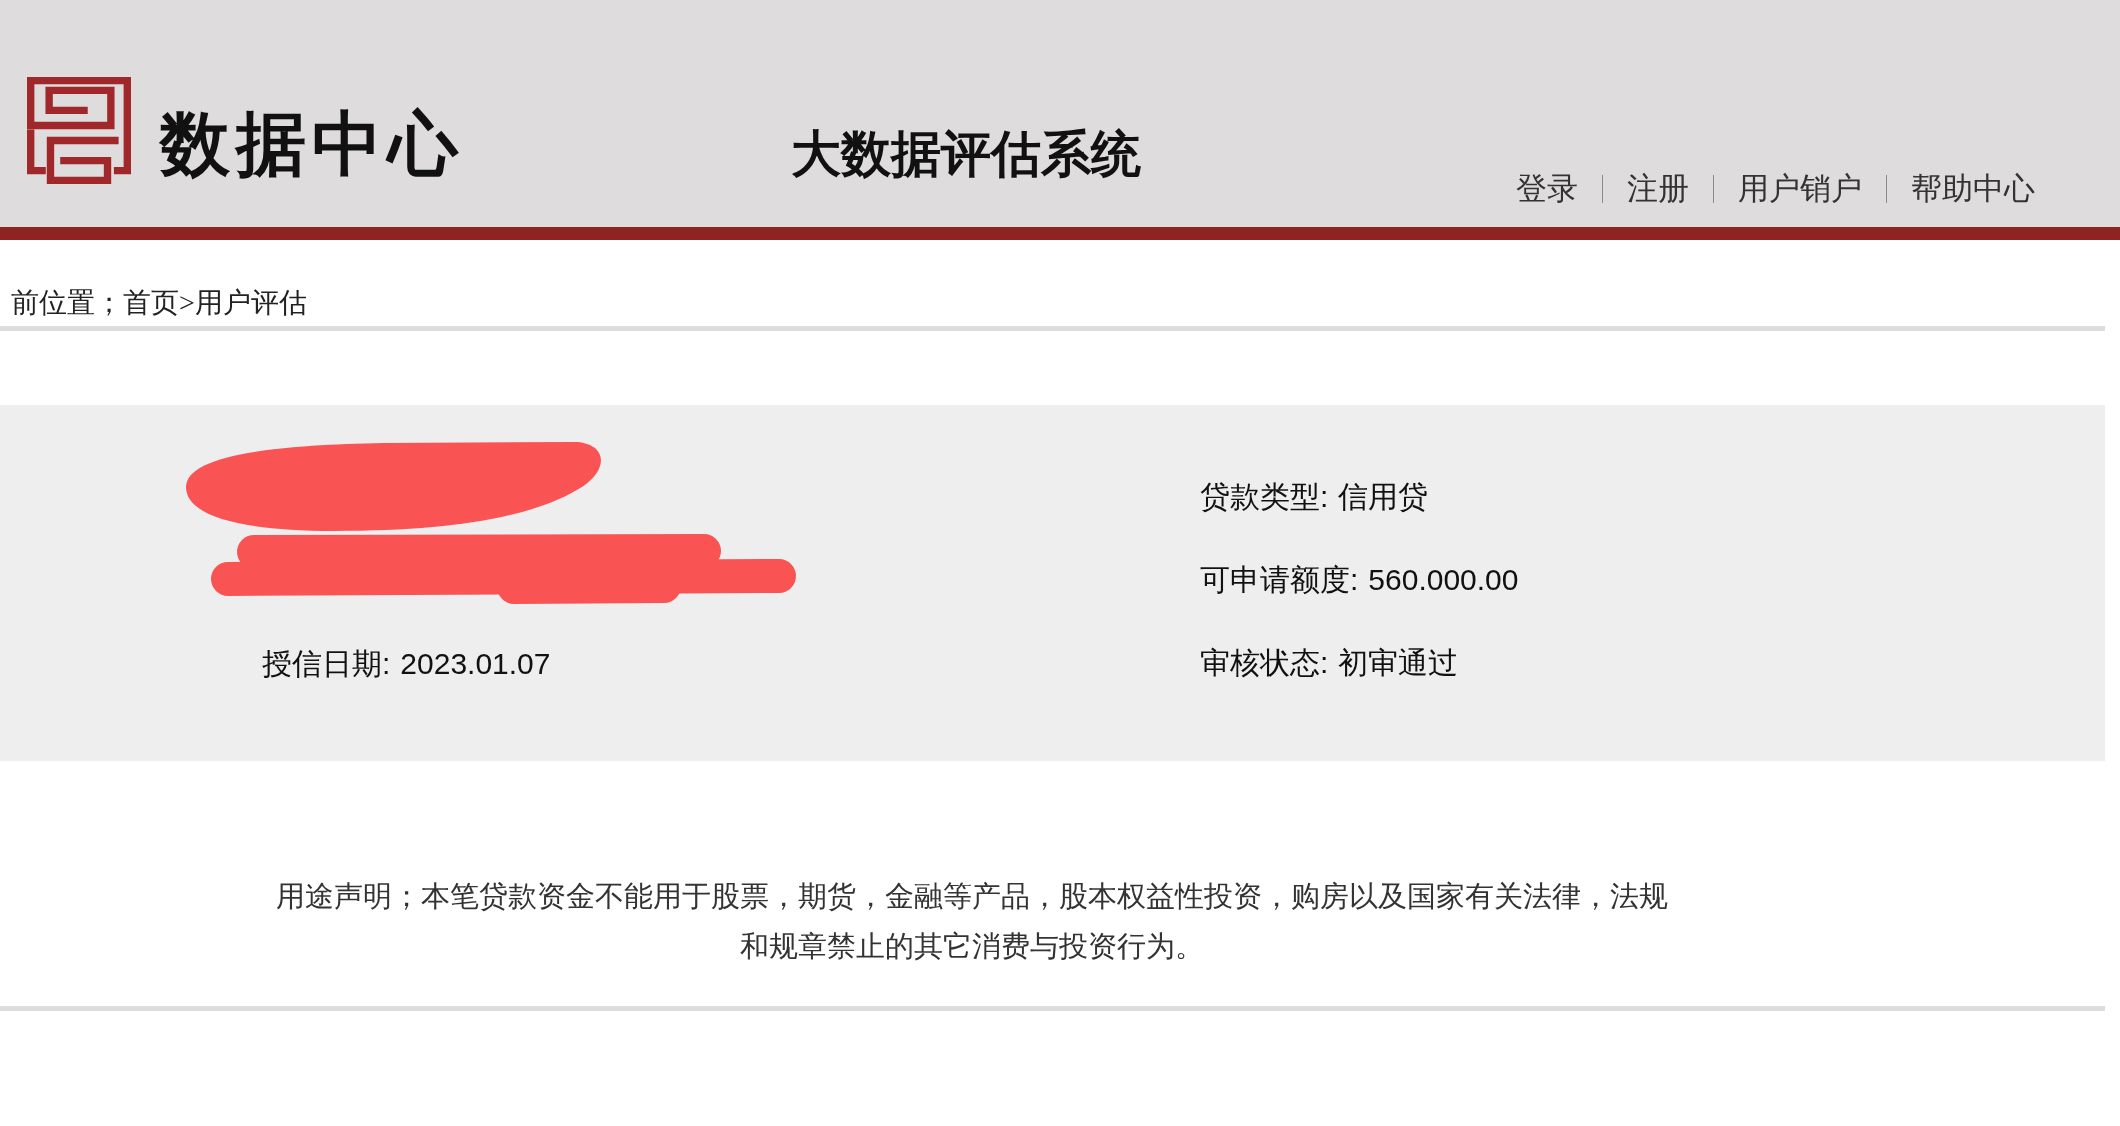 The width and height of the screenshot is (2120, 1126). Describe the element at coordinates (966, 154) in the screenshot. I see `system-title: 大数据评估系统` at that location.